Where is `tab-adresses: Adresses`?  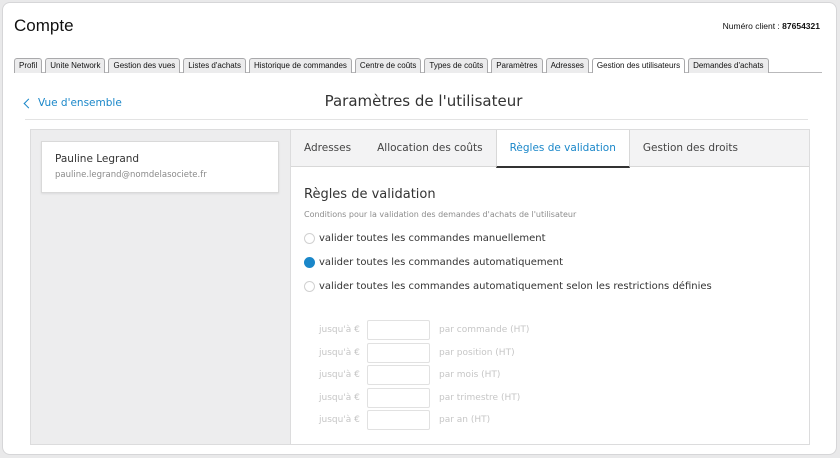 tab-adresses: Adresses is located at coordinates (567, 65).